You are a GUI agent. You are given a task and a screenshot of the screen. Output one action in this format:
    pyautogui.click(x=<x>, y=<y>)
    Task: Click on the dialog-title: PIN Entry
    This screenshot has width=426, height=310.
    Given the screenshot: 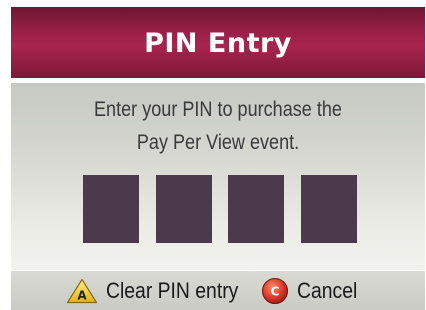 What is the action you would take?
    pyautogui.click(x=218, y=43)
    